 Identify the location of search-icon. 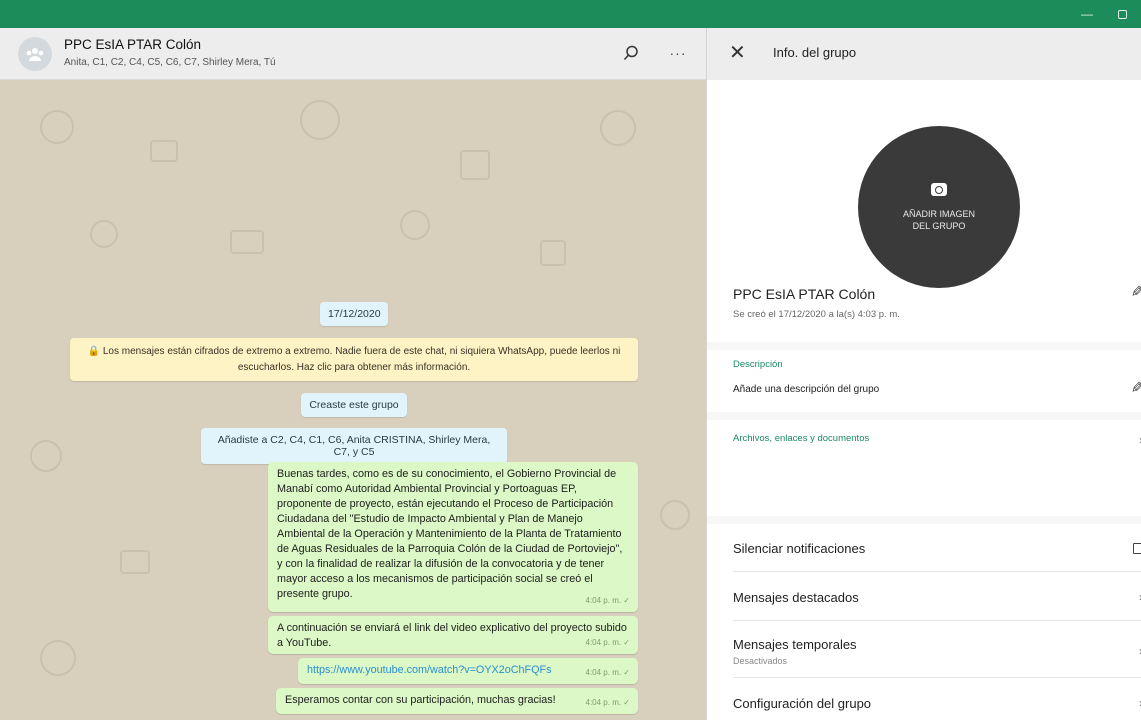
(631, 53).